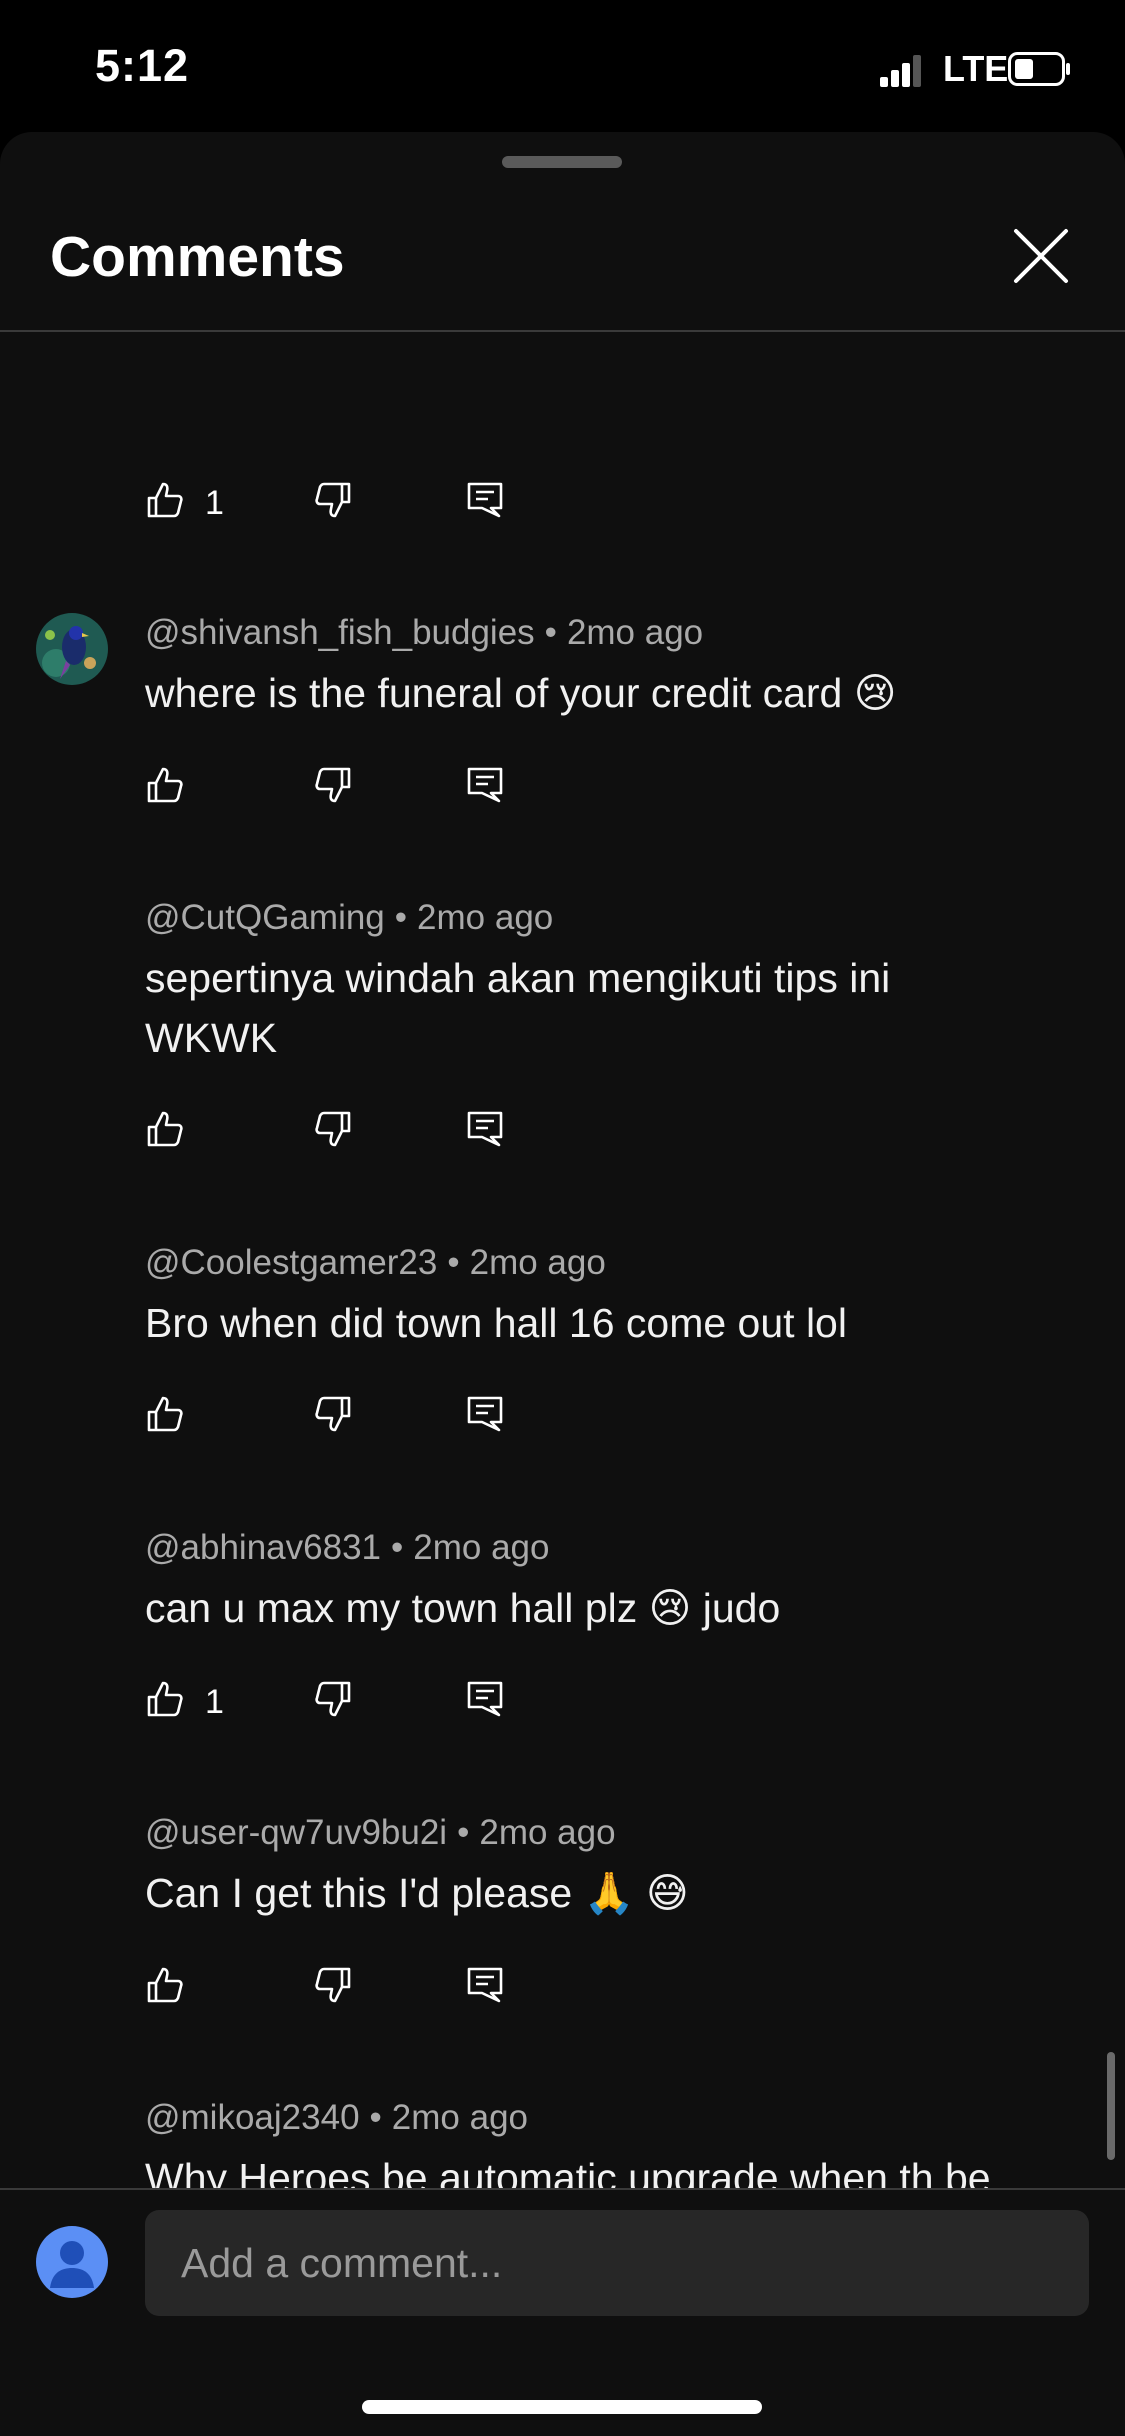 The height and width of the screenshot is (2436, 1125). Describe the element at coordinates (496, 1323) in the screenshot. I see `comment-text: Bro when did town hall 16 come out lol` at that location.